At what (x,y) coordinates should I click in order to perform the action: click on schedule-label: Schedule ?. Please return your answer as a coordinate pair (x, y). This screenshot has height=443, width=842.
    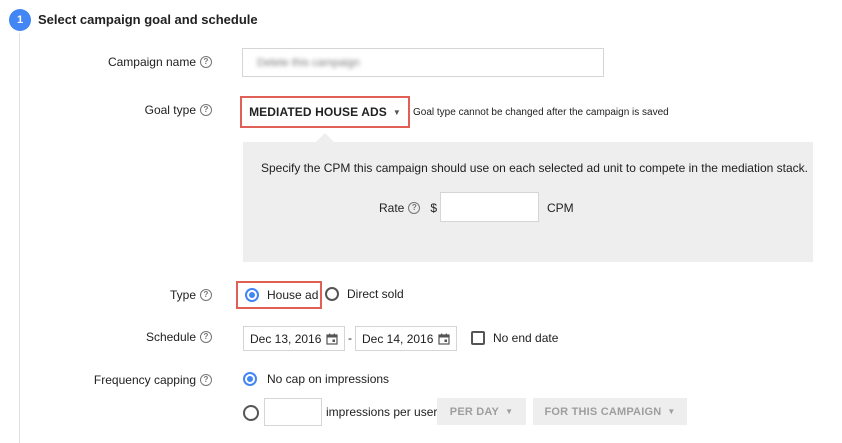
    Looking at the image, I should click on (179, 337).